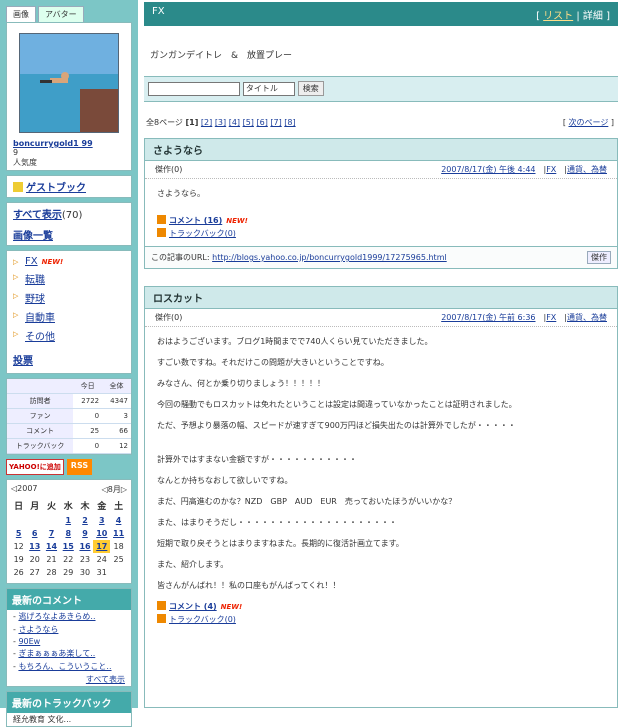  Describe the element at coordinates (194, 88) in the screenshot. I see `search-input` at that location.